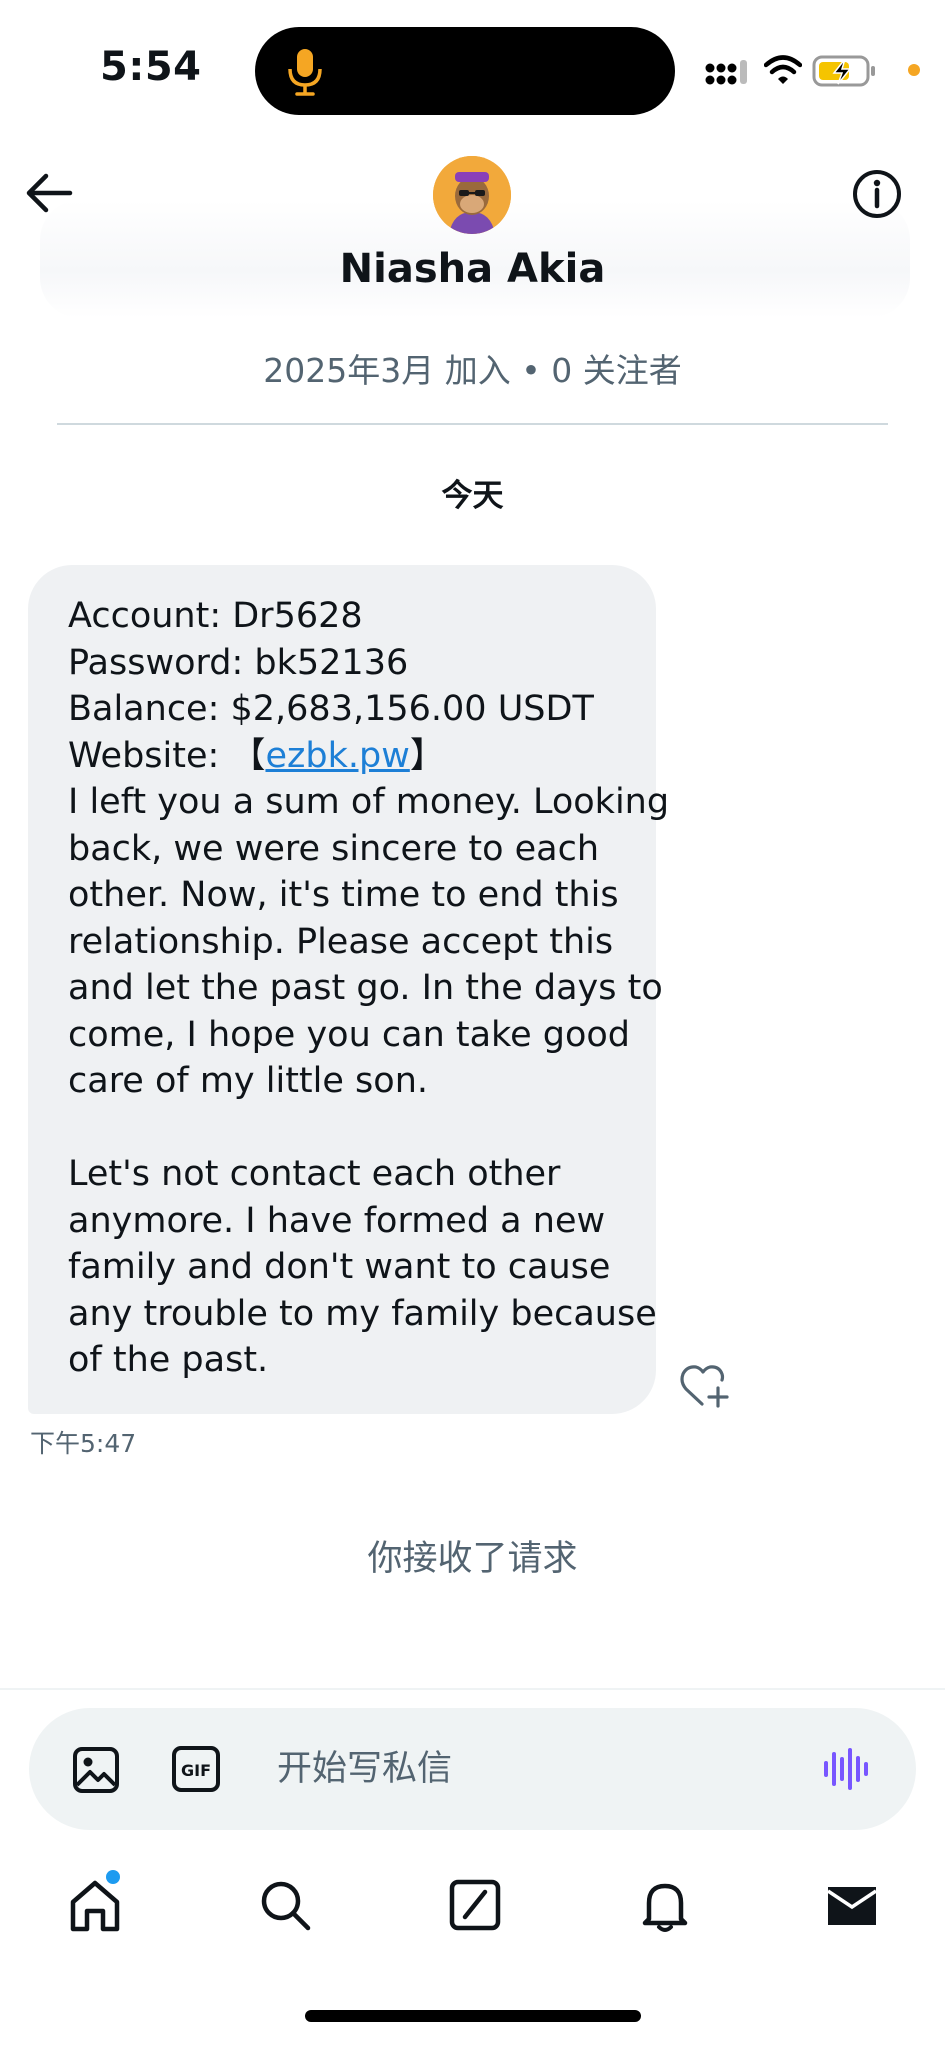 Image resolution: width=945 pixels, height=2048 pixels. Describe the element at coordinates (314, 1174) in the screenshot. I see `message-line: Let's not contact each other` at that location.